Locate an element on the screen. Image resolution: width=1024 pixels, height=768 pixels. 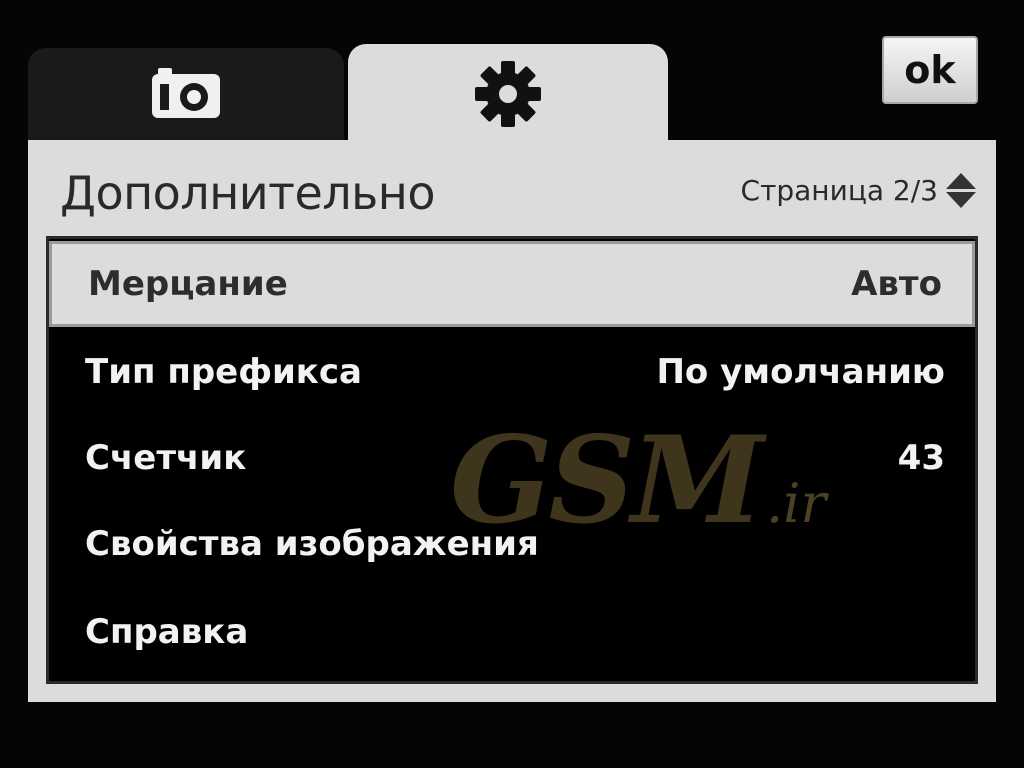
list-item-flicker: Мерцание Авто is located at coordinates (512, 284).